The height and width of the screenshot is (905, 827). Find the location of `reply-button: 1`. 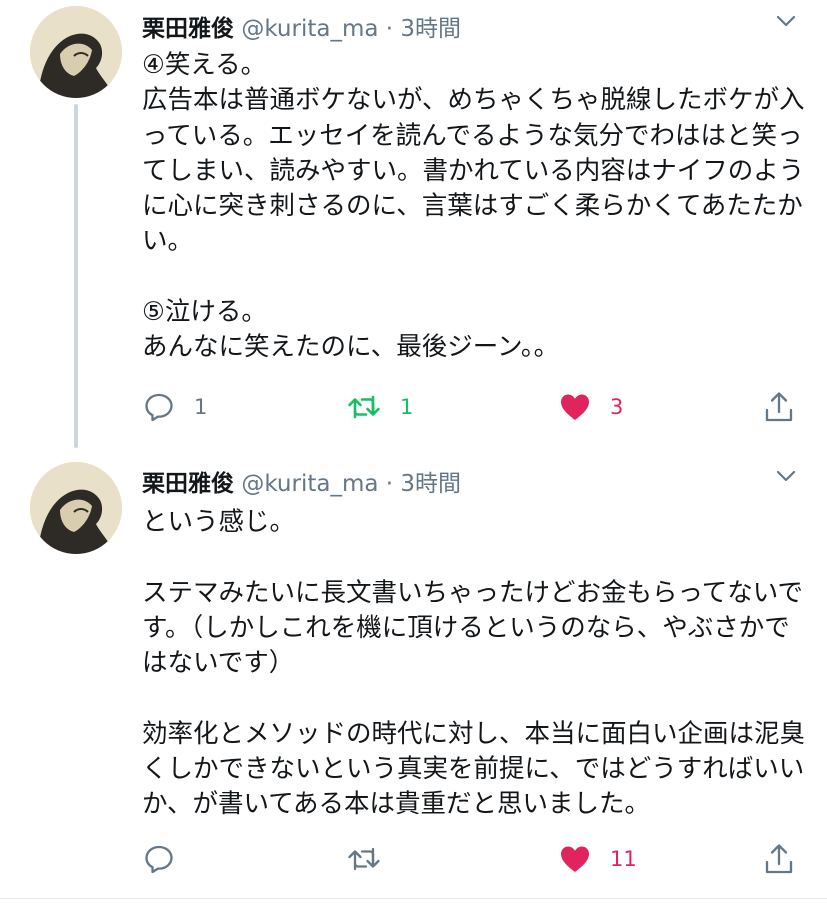

reply-button: 1 is located at coordinates (174, 407).